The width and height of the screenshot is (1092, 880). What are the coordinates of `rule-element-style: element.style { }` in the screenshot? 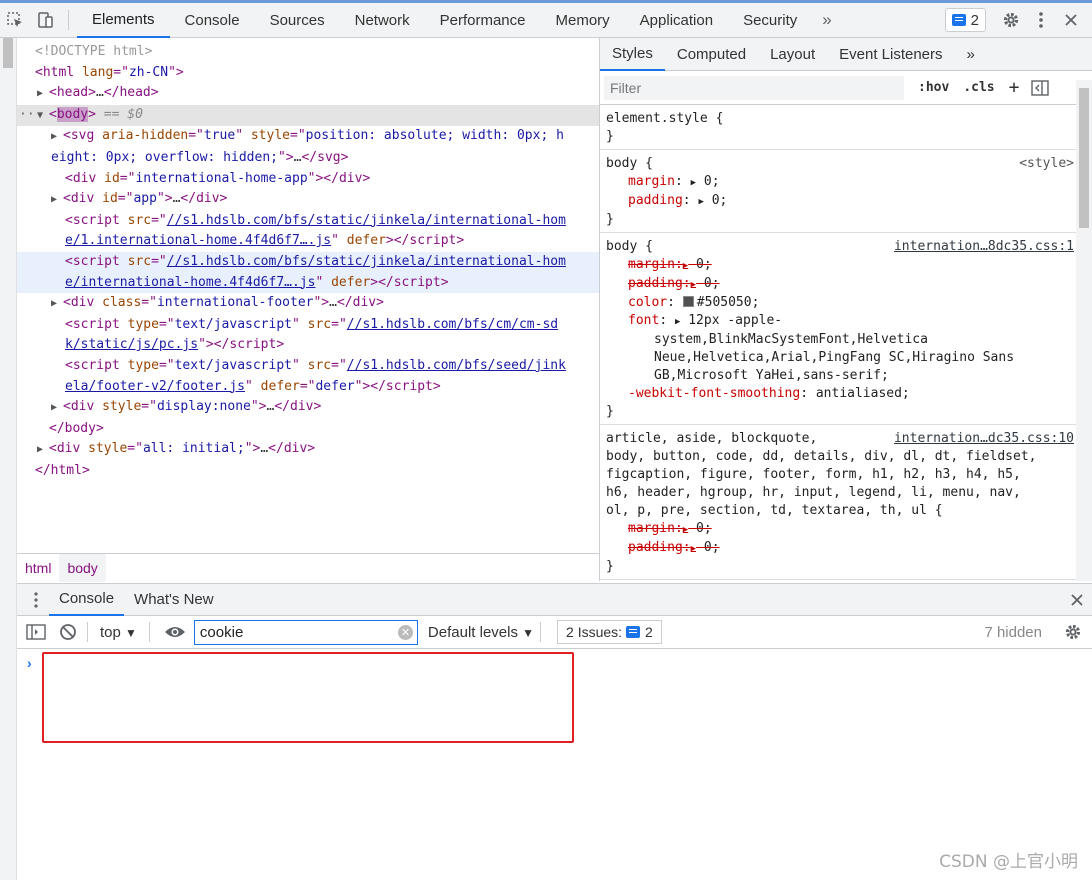 It's located at (838, 127).